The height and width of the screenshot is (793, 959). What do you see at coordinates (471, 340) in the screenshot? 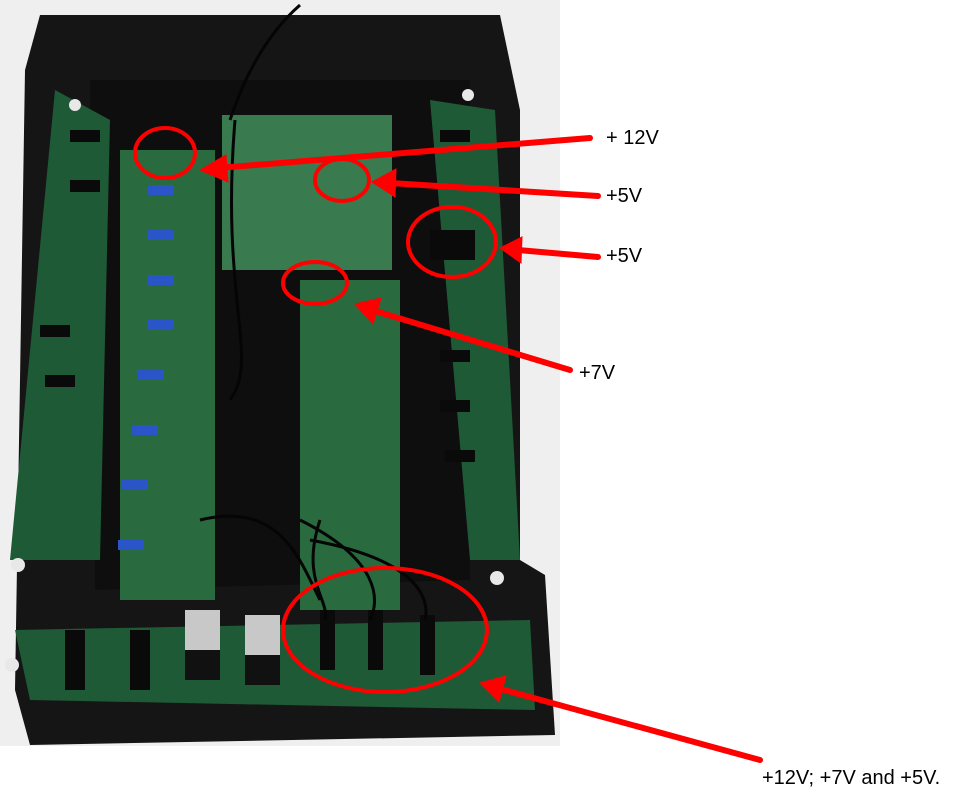
I see `arrow-7v` at bounding box center [471, 340].